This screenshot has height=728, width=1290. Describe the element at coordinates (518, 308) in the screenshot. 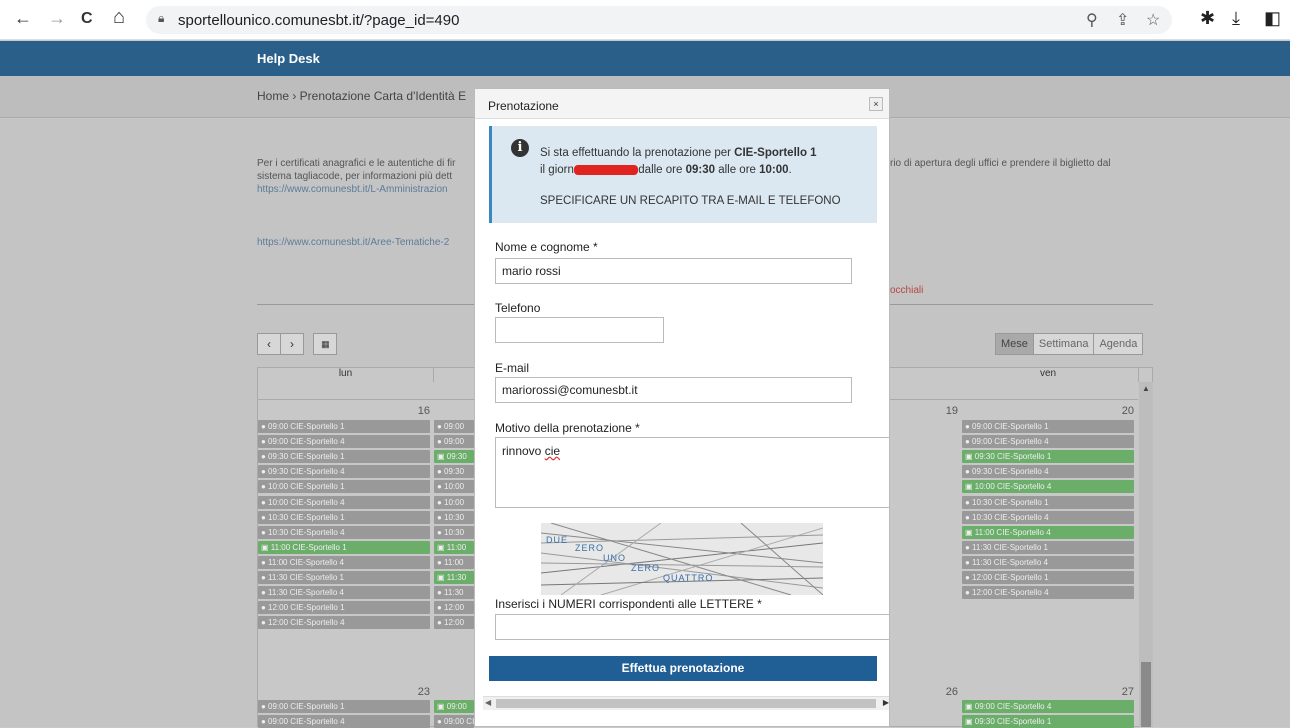

I see `phone-label: Telefono` at that location.